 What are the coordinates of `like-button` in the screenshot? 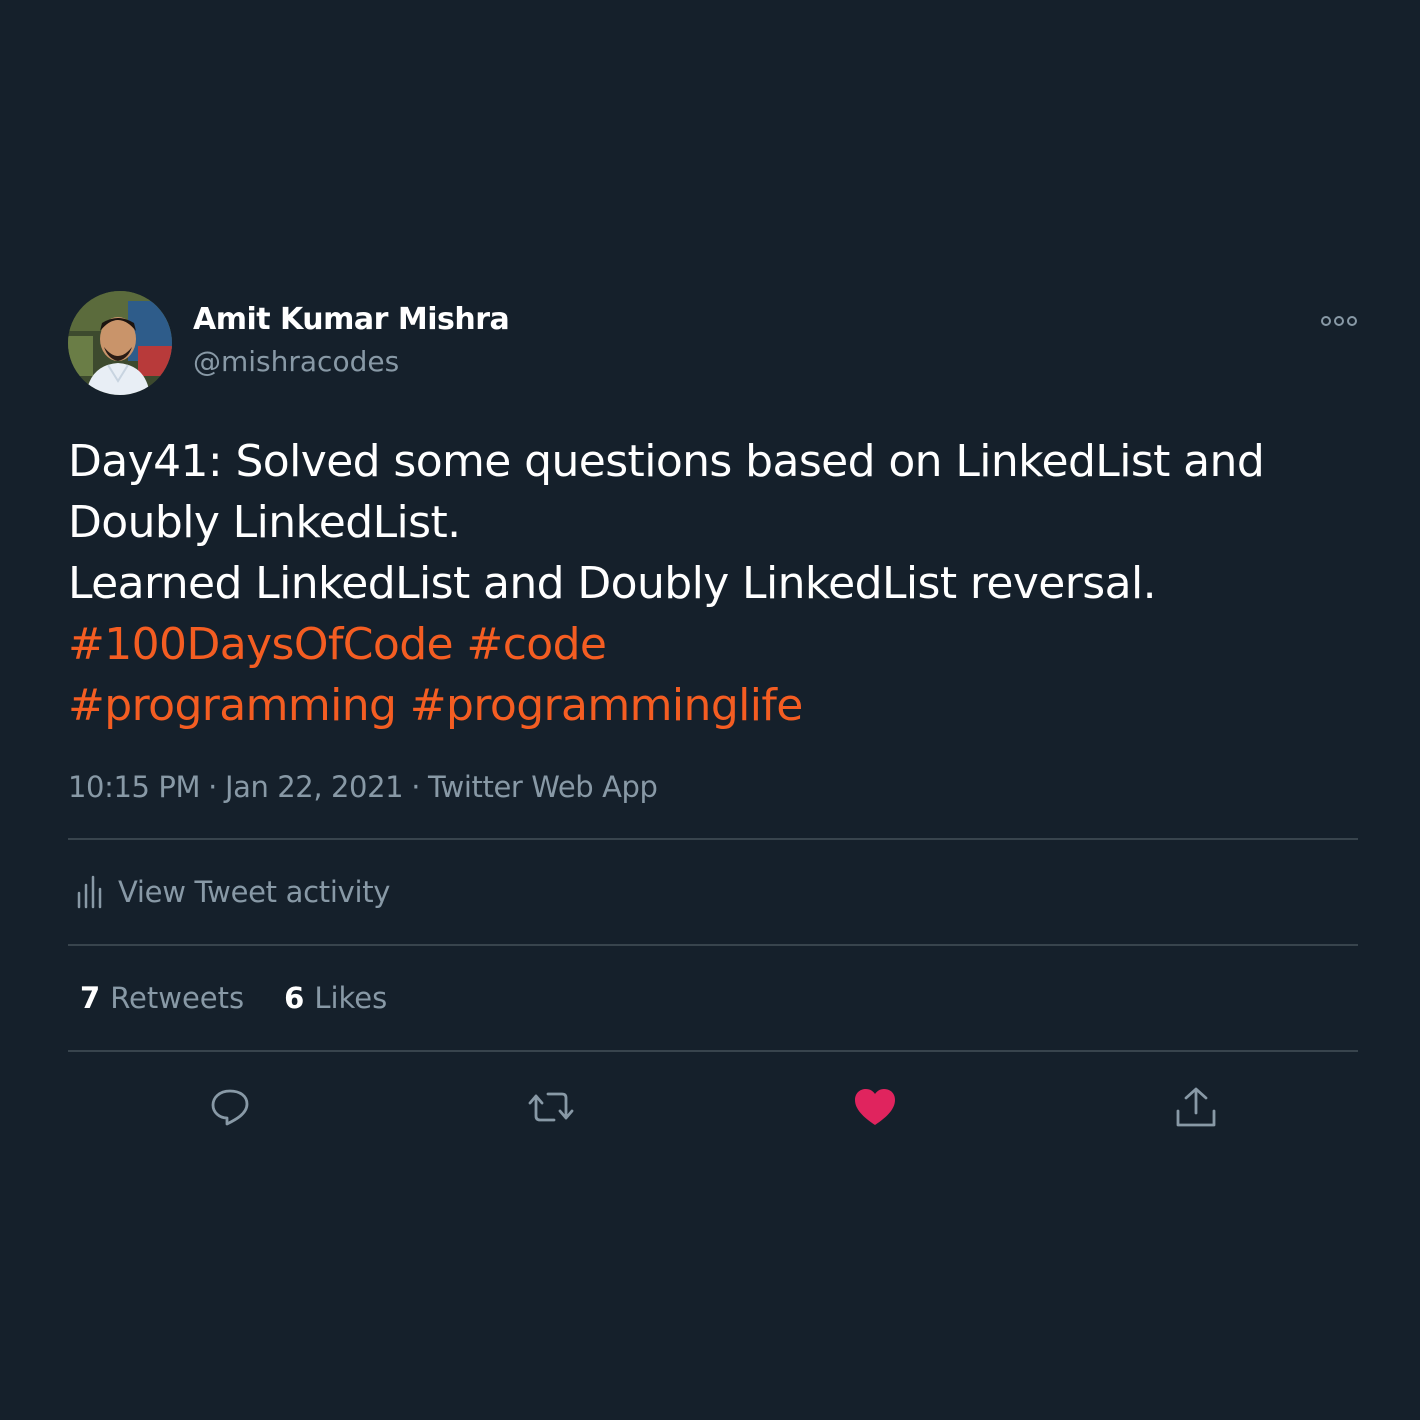 It's located at (875, 1107).